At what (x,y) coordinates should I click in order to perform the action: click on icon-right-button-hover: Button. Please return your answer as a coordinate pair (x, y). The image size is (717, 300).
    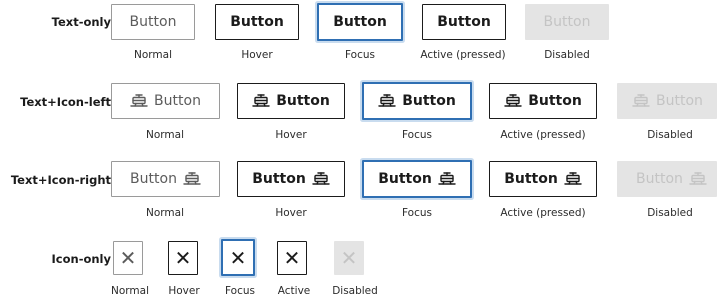
    Looking at the image, I should click on (291, 179).